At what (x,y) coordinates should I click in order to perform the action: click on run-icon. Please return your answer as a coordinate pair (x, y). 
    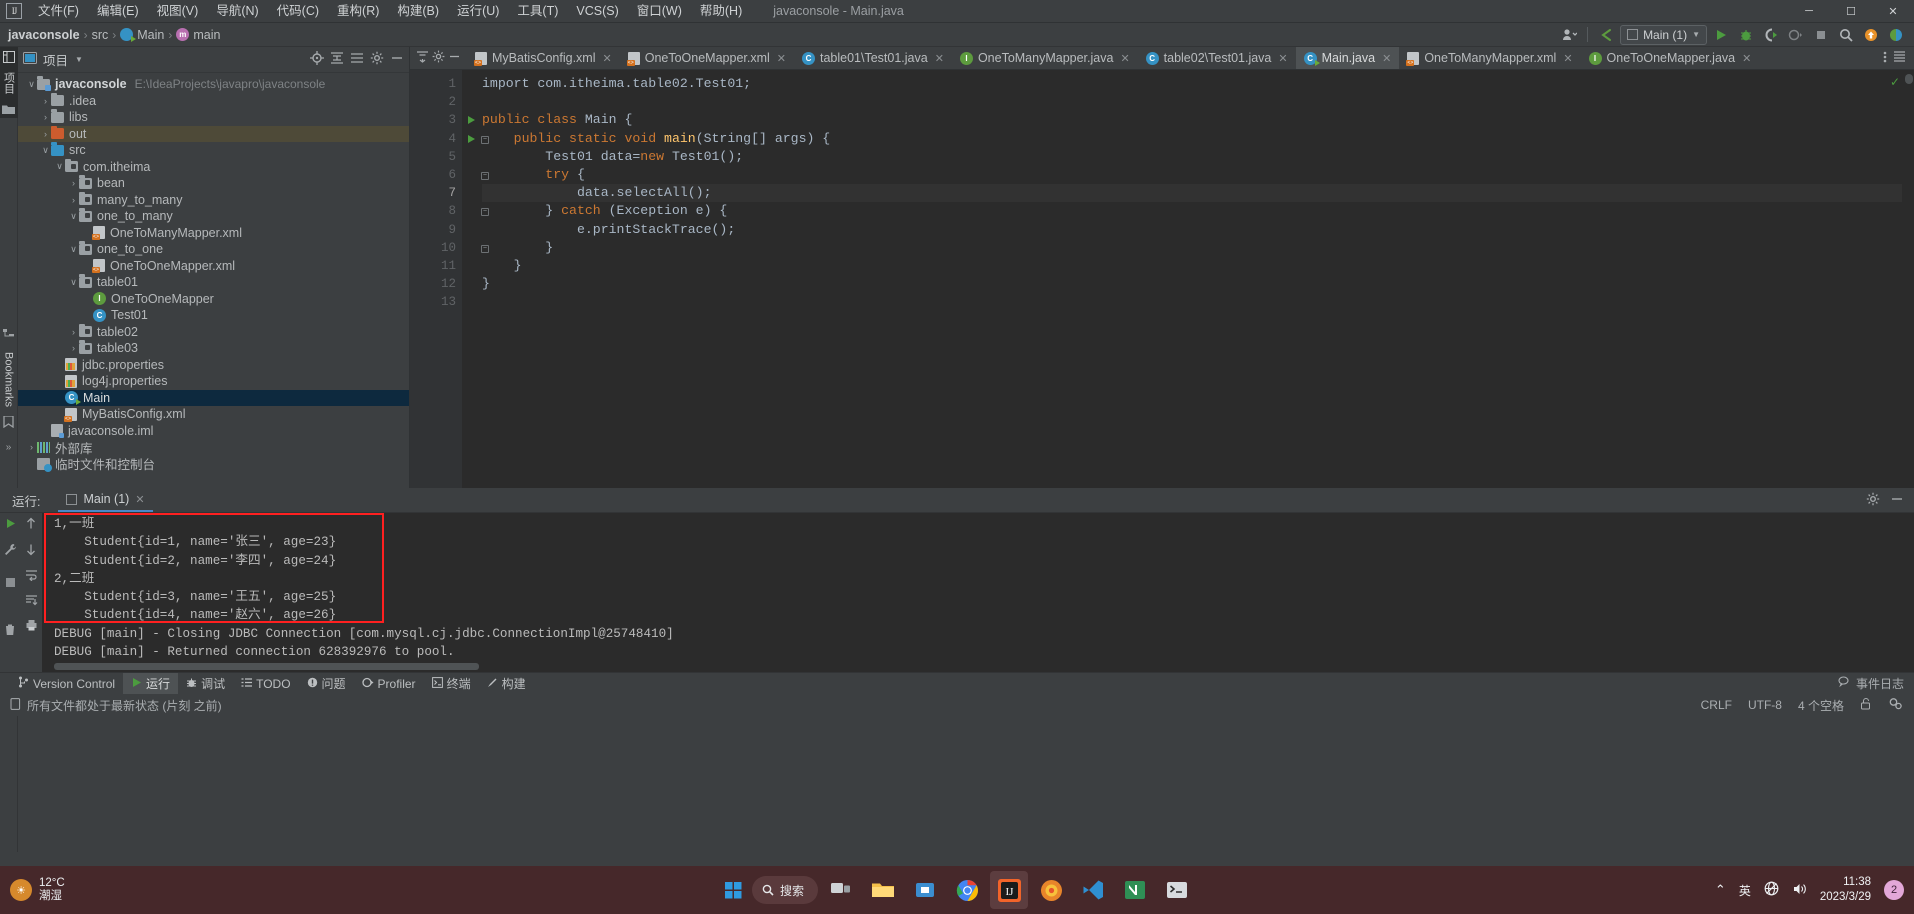
    Looking at the image, I should click on (1721, 35).